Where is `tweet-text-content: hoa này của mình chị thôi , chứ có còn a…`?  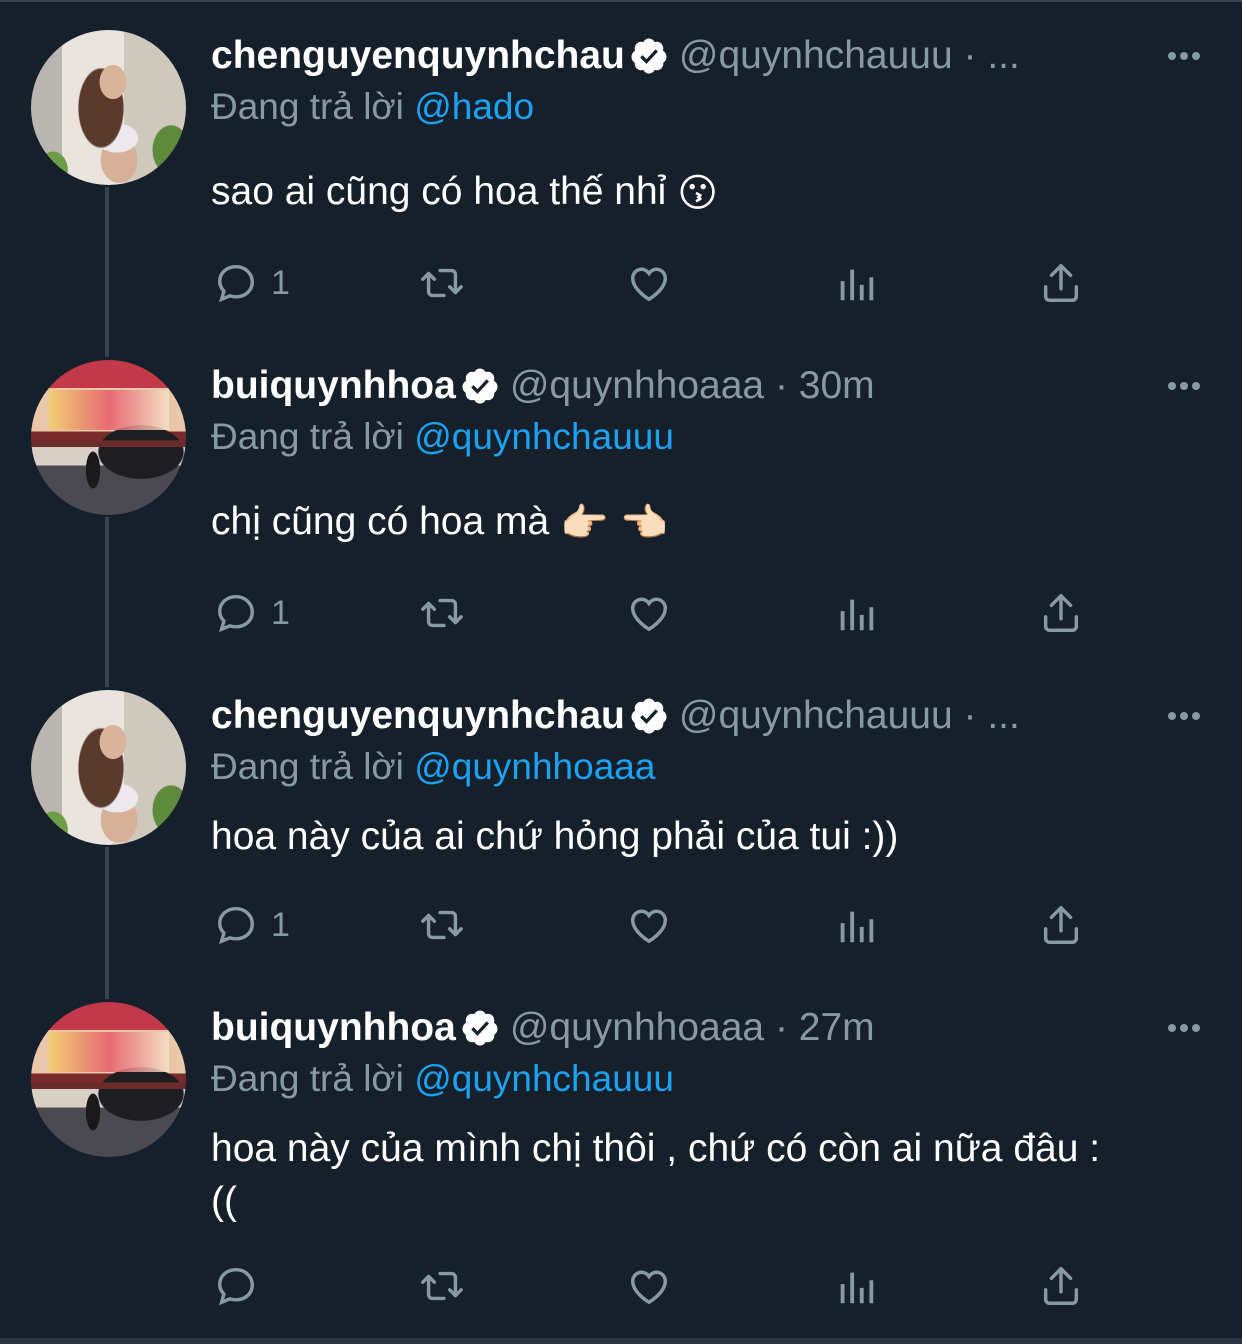
tweet-text-content: hoa này của mình chị thôi , chứ có còn a… is located at coordinates (656, 1175).